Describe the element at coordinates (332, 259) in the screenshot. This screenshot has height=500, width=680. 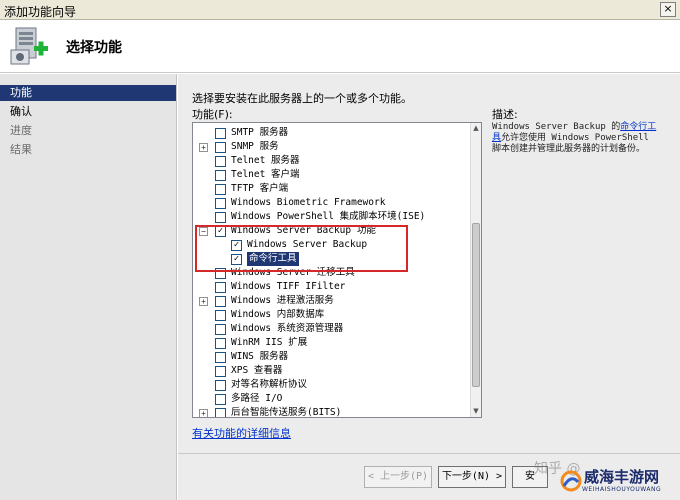
I see `feature-row: ✓ 命令行工具` at that location.